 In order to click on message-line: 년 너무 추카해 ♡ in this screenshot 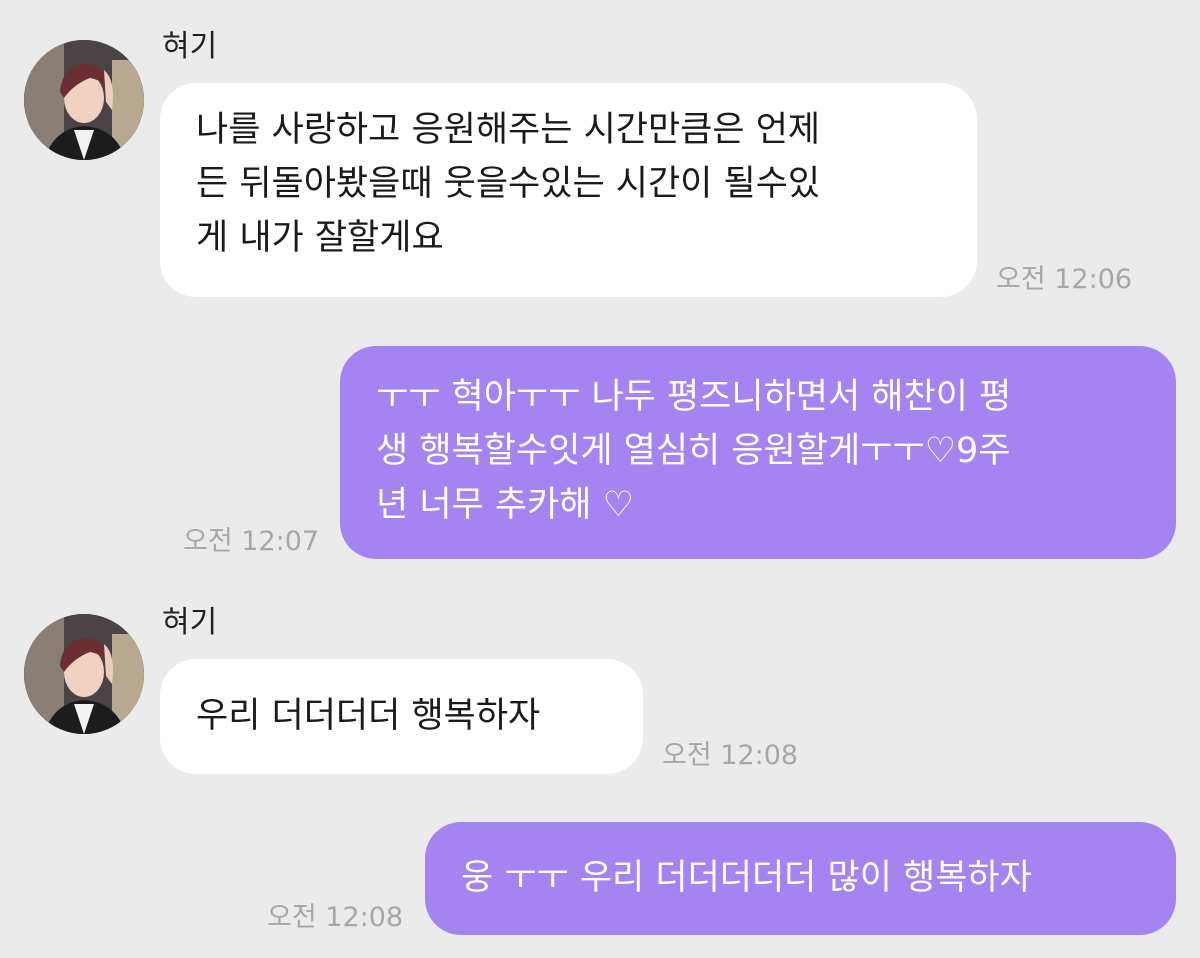, I will do `click(505, 505)`.